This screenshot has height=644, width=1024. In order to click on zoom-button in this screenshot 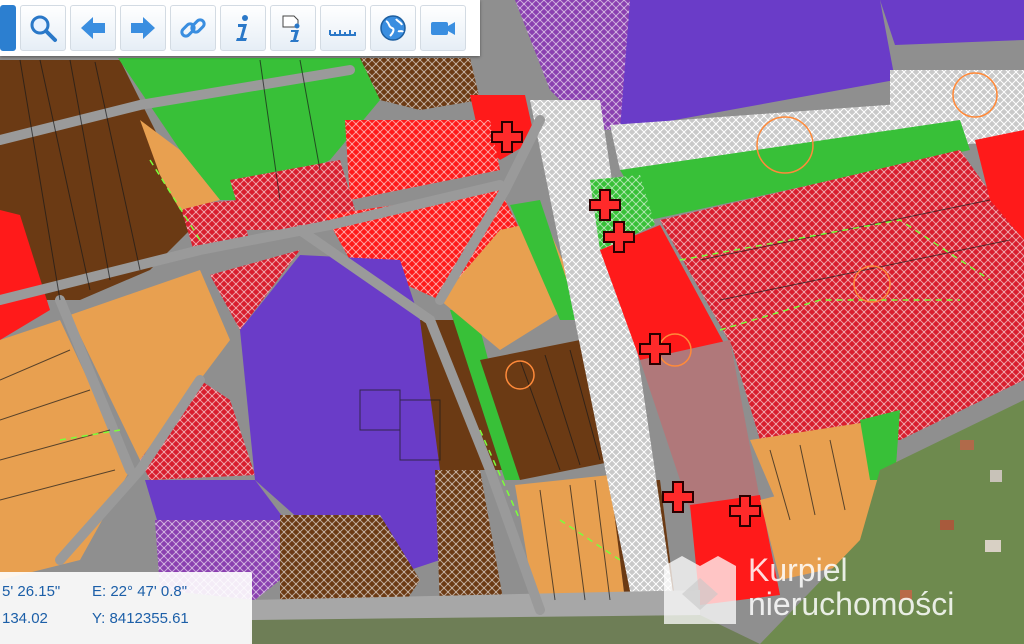, I will do `click(43, 28)`.